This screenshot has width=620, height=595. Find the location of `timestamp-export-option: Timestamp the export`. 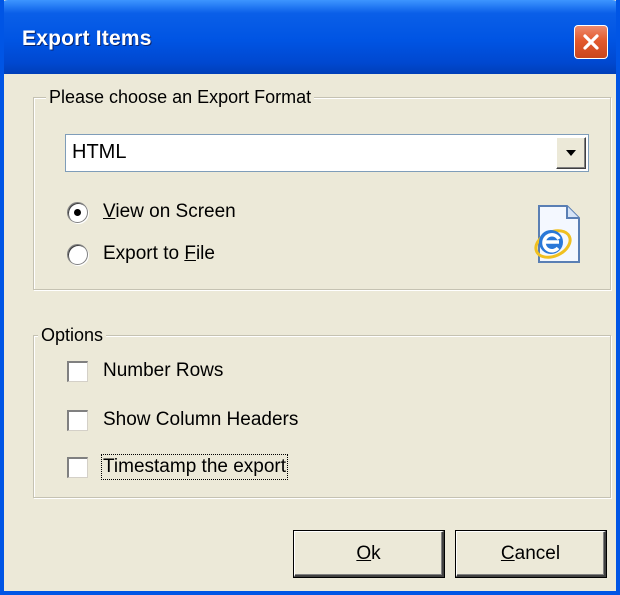

timestamp-export-option: Timestamp the export is located at coordinates (178, 467).